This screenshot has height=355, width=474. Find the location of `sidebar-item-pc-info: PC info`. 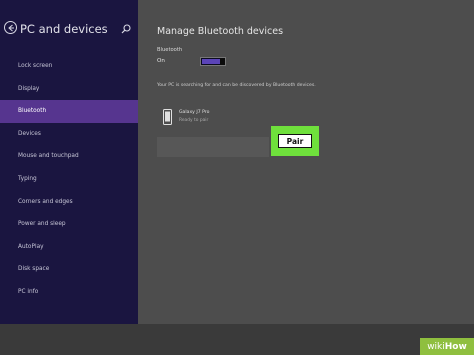

sidebar-item-pc-info: PC info is located at coordinates (69, 292).